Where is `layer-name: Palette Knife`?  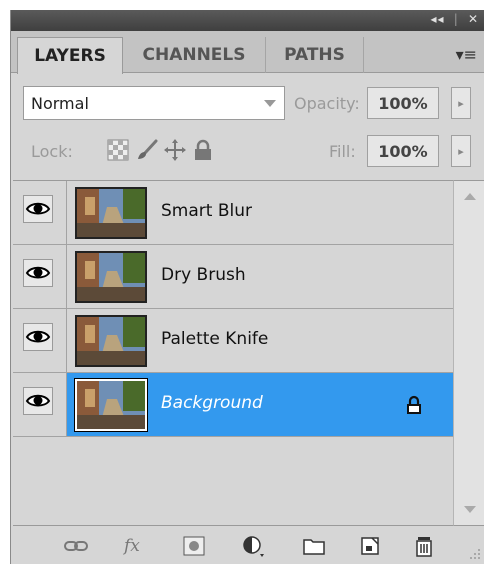
layer-name: Palette Knife is located at coordinates (214, 339).